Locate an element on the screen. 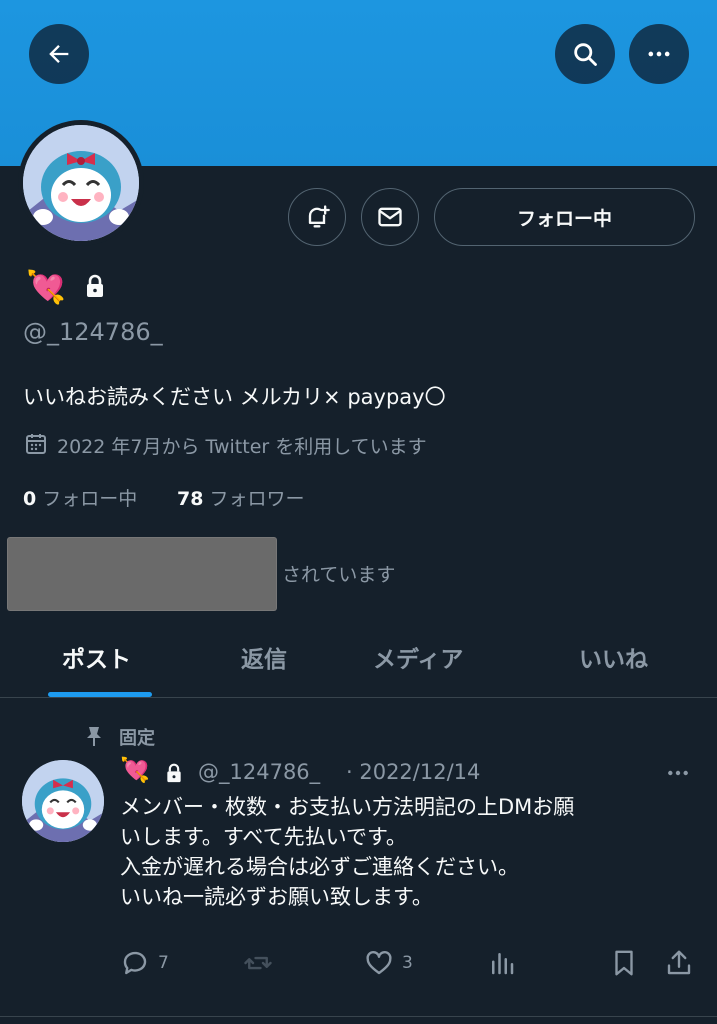  tweet-author-emoji: 💘 is located at coordinates (135, 770).